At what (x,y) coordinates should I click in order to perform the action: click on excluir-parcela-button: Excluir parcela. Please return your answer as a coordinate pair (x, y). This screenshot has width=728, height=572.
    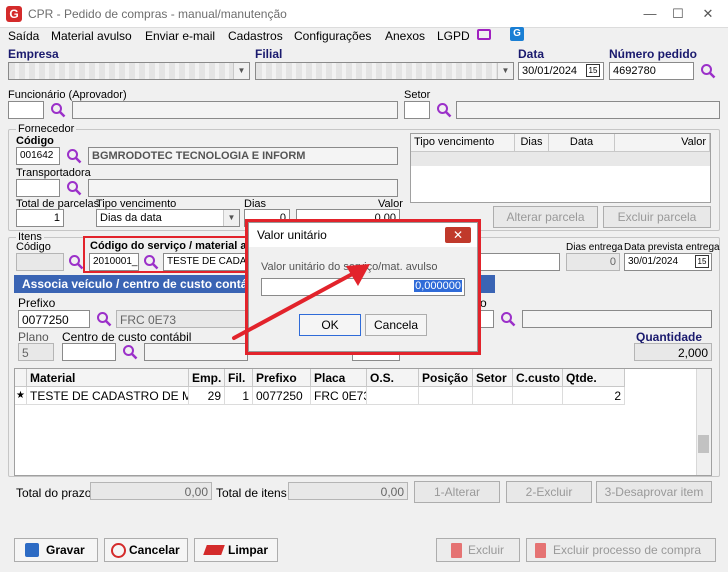
    Looking at the image, I should click on (657, 217).